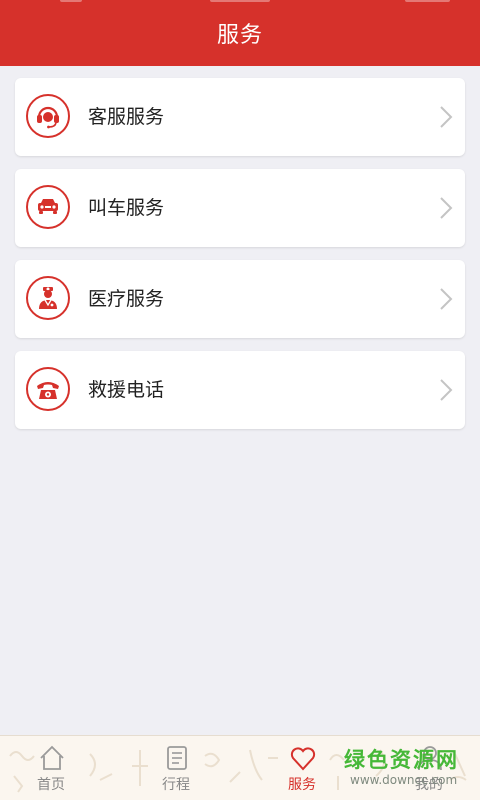  Describe the element at coordinates (126, 117) in the screenshot. I see `service-label: 客服服务` at that location.